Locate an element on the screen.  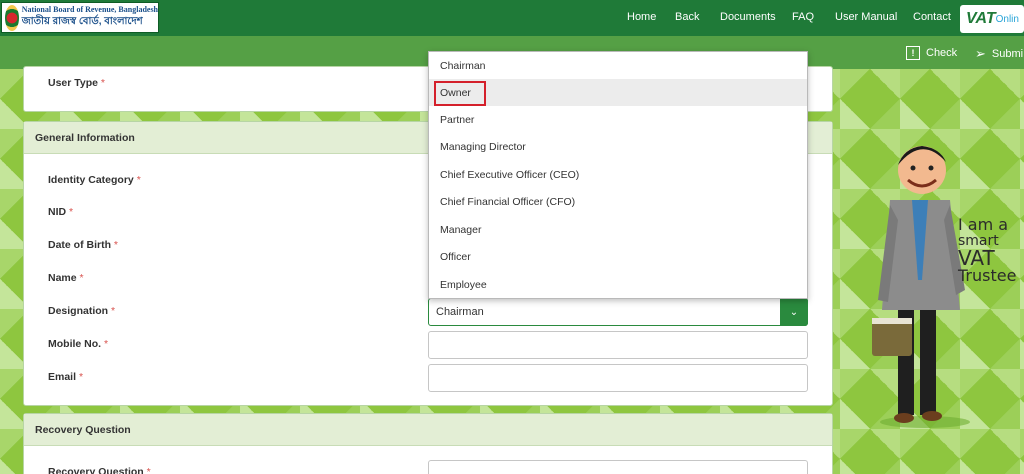
nav-home: Home is located at coordinates (641, 17).